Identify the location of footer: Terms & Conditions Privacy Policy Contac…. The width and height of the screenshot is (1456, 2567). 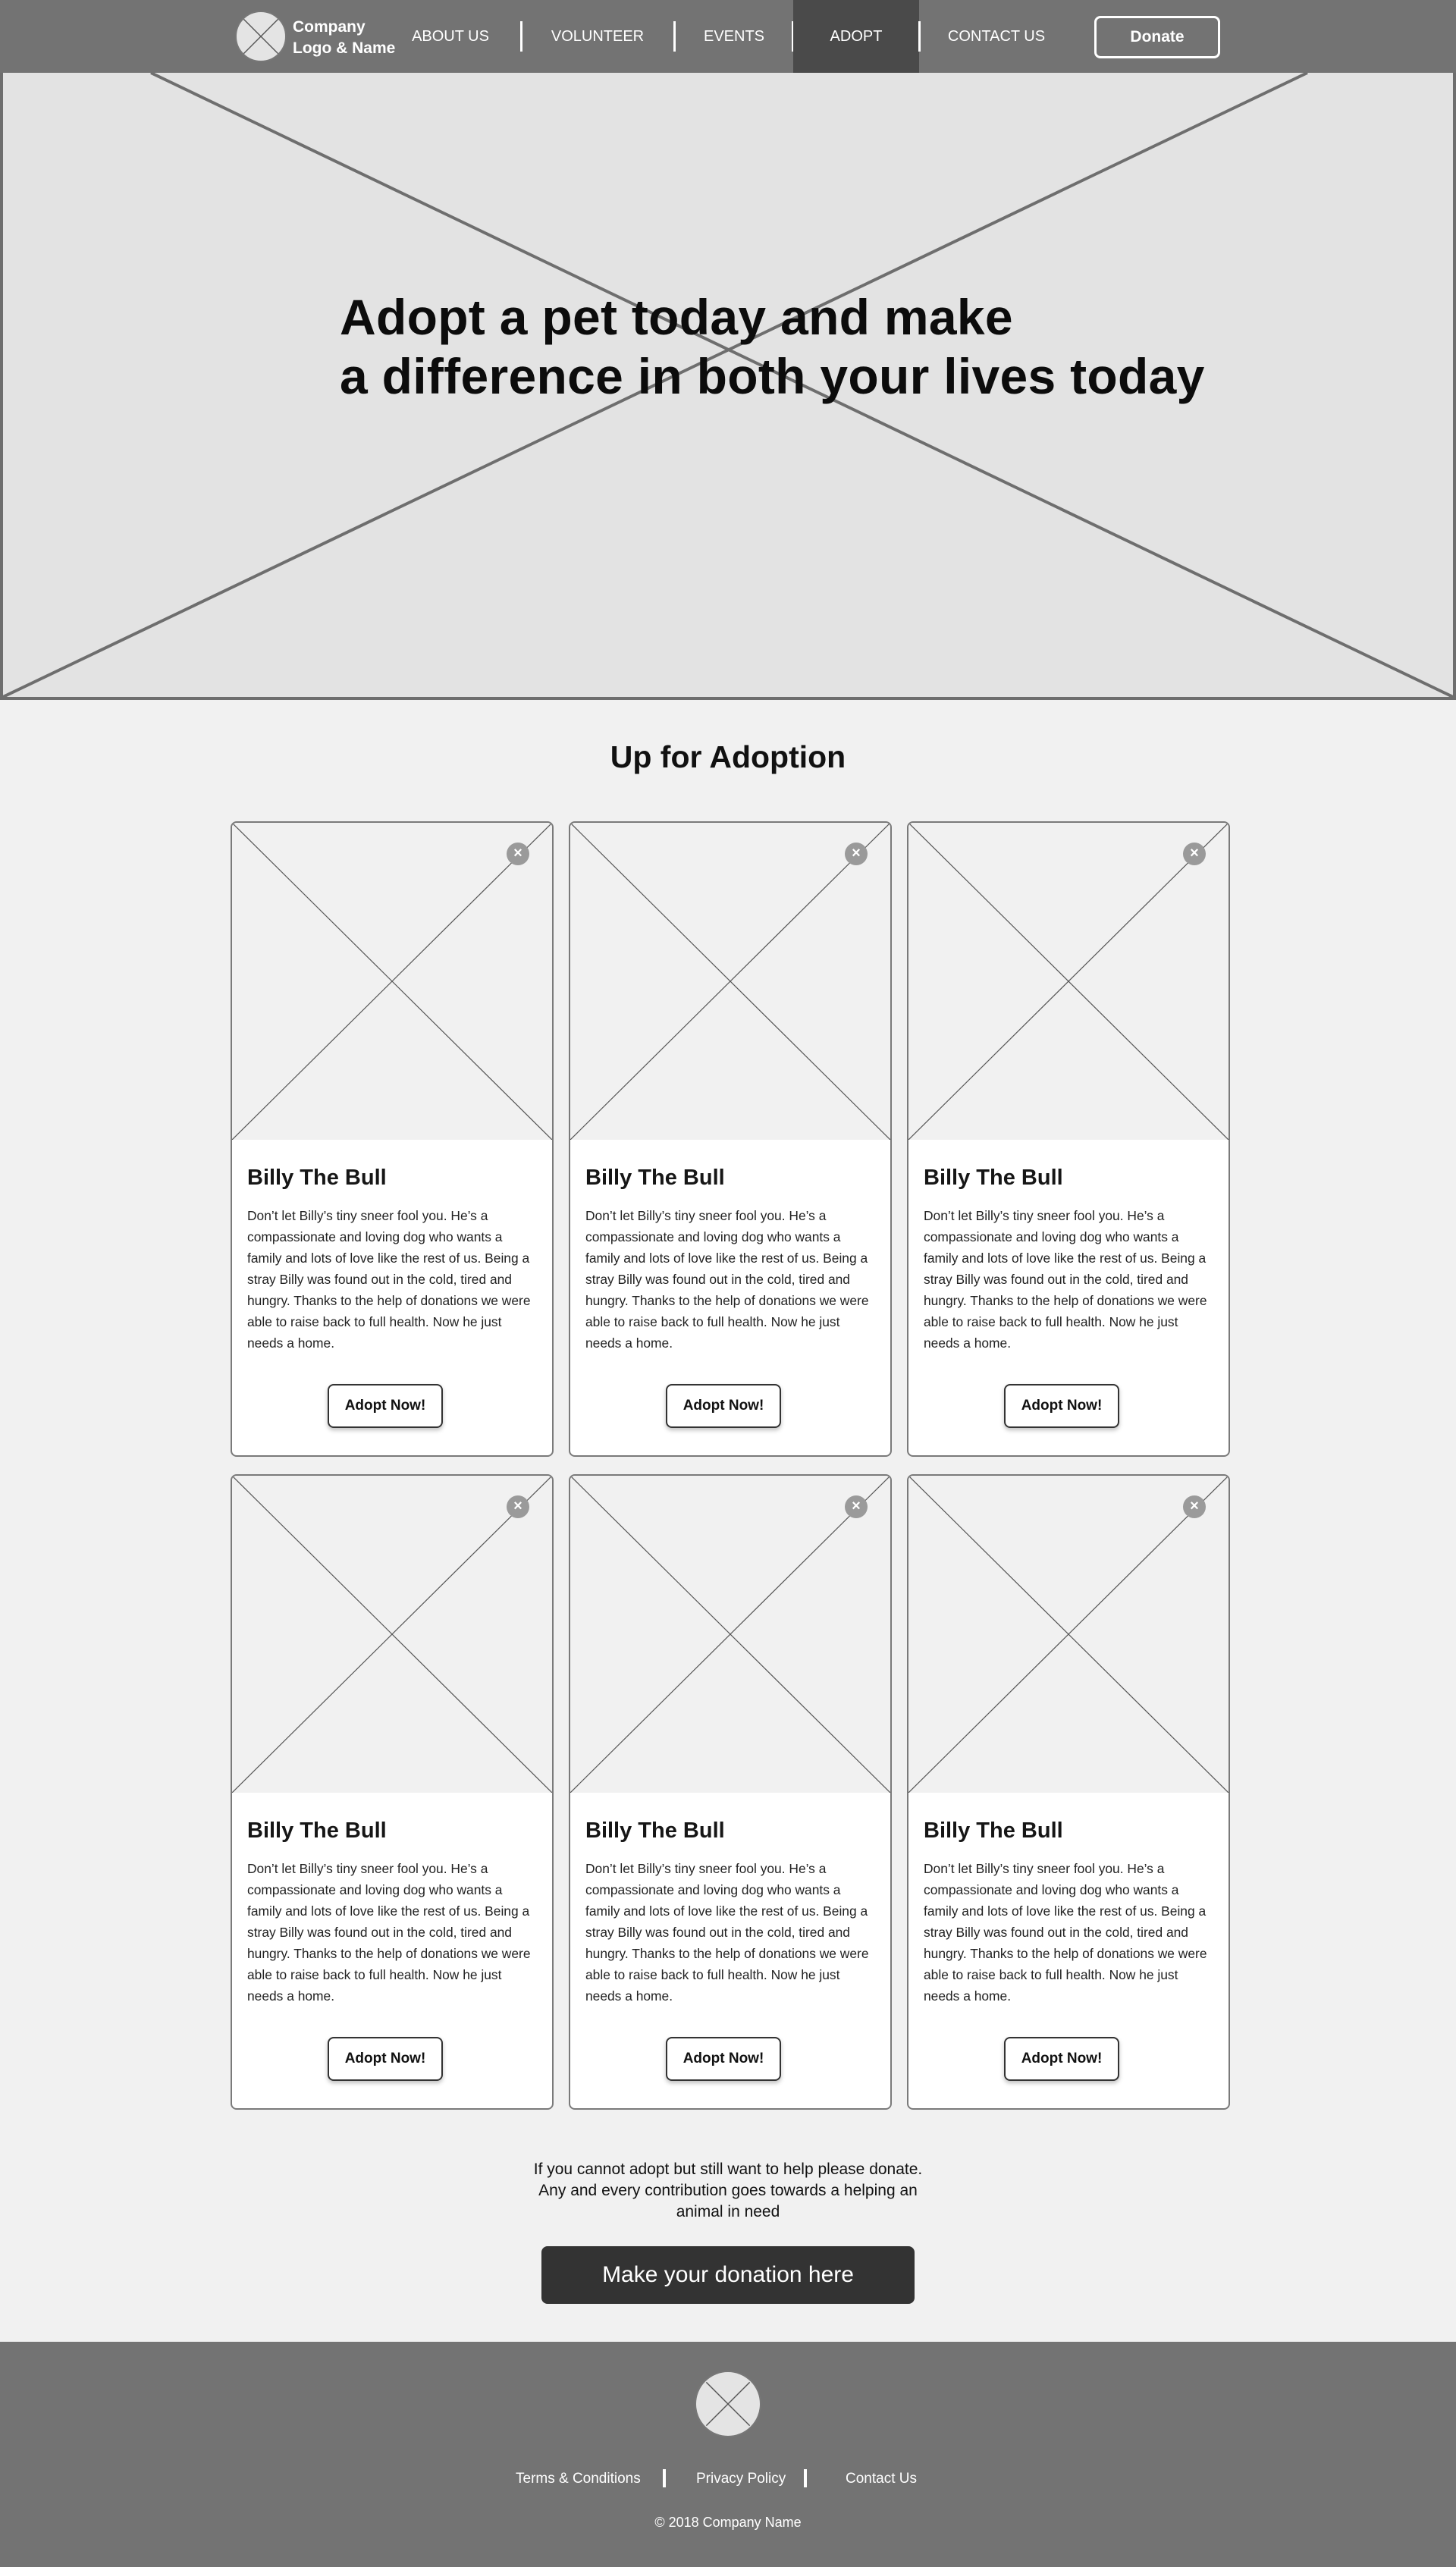
(728, 2454).